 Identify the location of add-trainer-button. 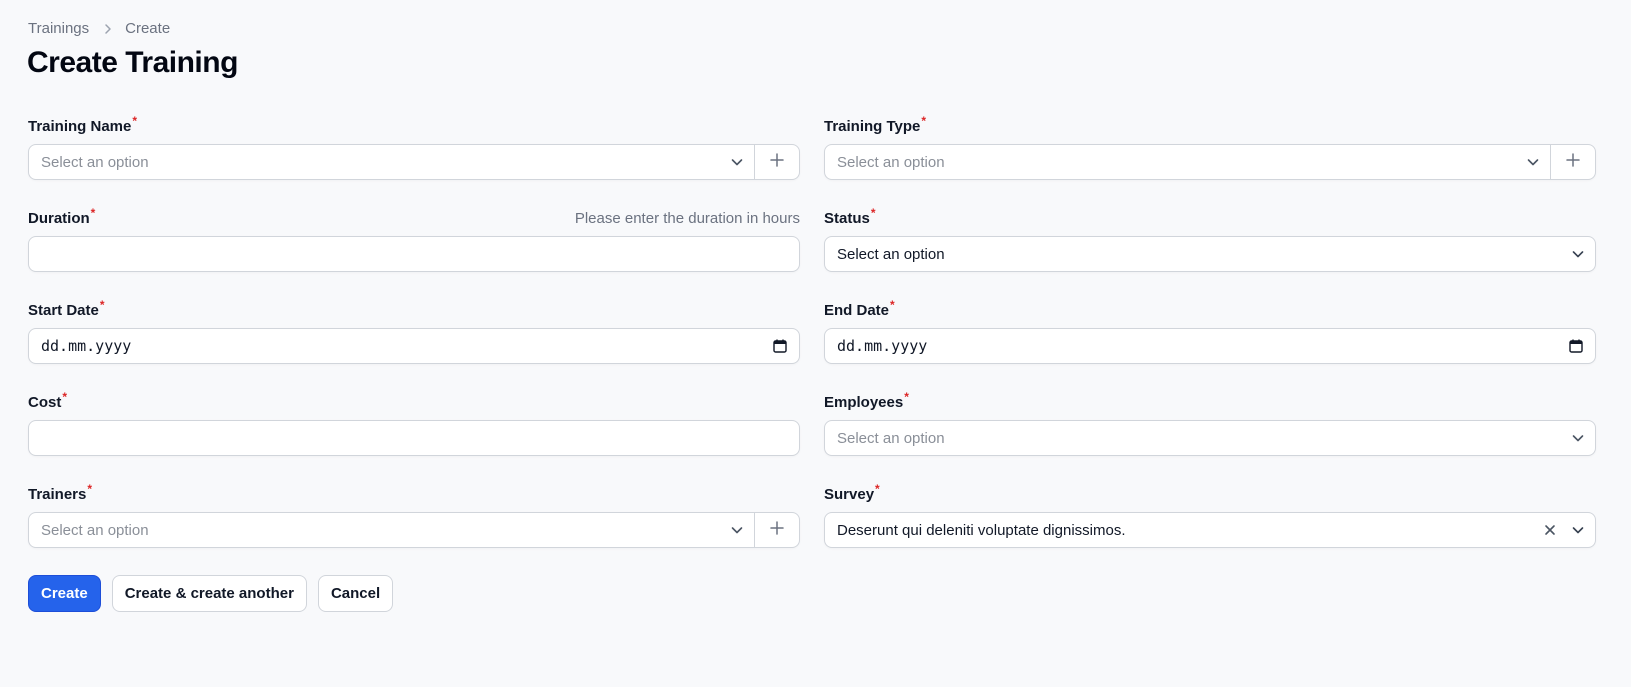
(776, 530).